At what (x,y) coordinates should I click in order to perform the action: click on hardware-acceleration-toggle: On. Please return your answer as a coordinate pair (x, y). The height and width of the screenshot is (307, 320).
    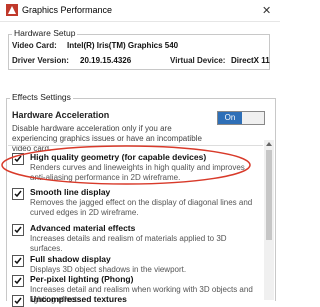
    Looking at the image, I should click on (241, 118).